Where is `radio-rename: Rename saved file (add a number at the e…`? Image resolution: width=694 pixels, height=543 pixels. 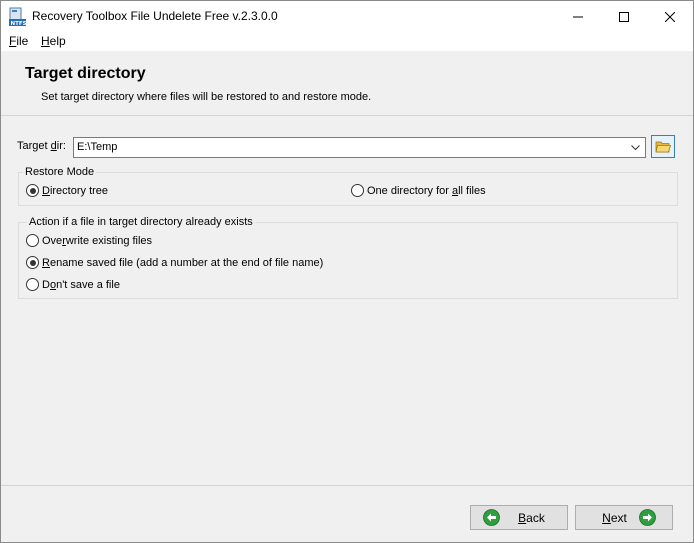 radio-rename: Rename saved file (add a number at the e… is located at coordinates (174, 262).